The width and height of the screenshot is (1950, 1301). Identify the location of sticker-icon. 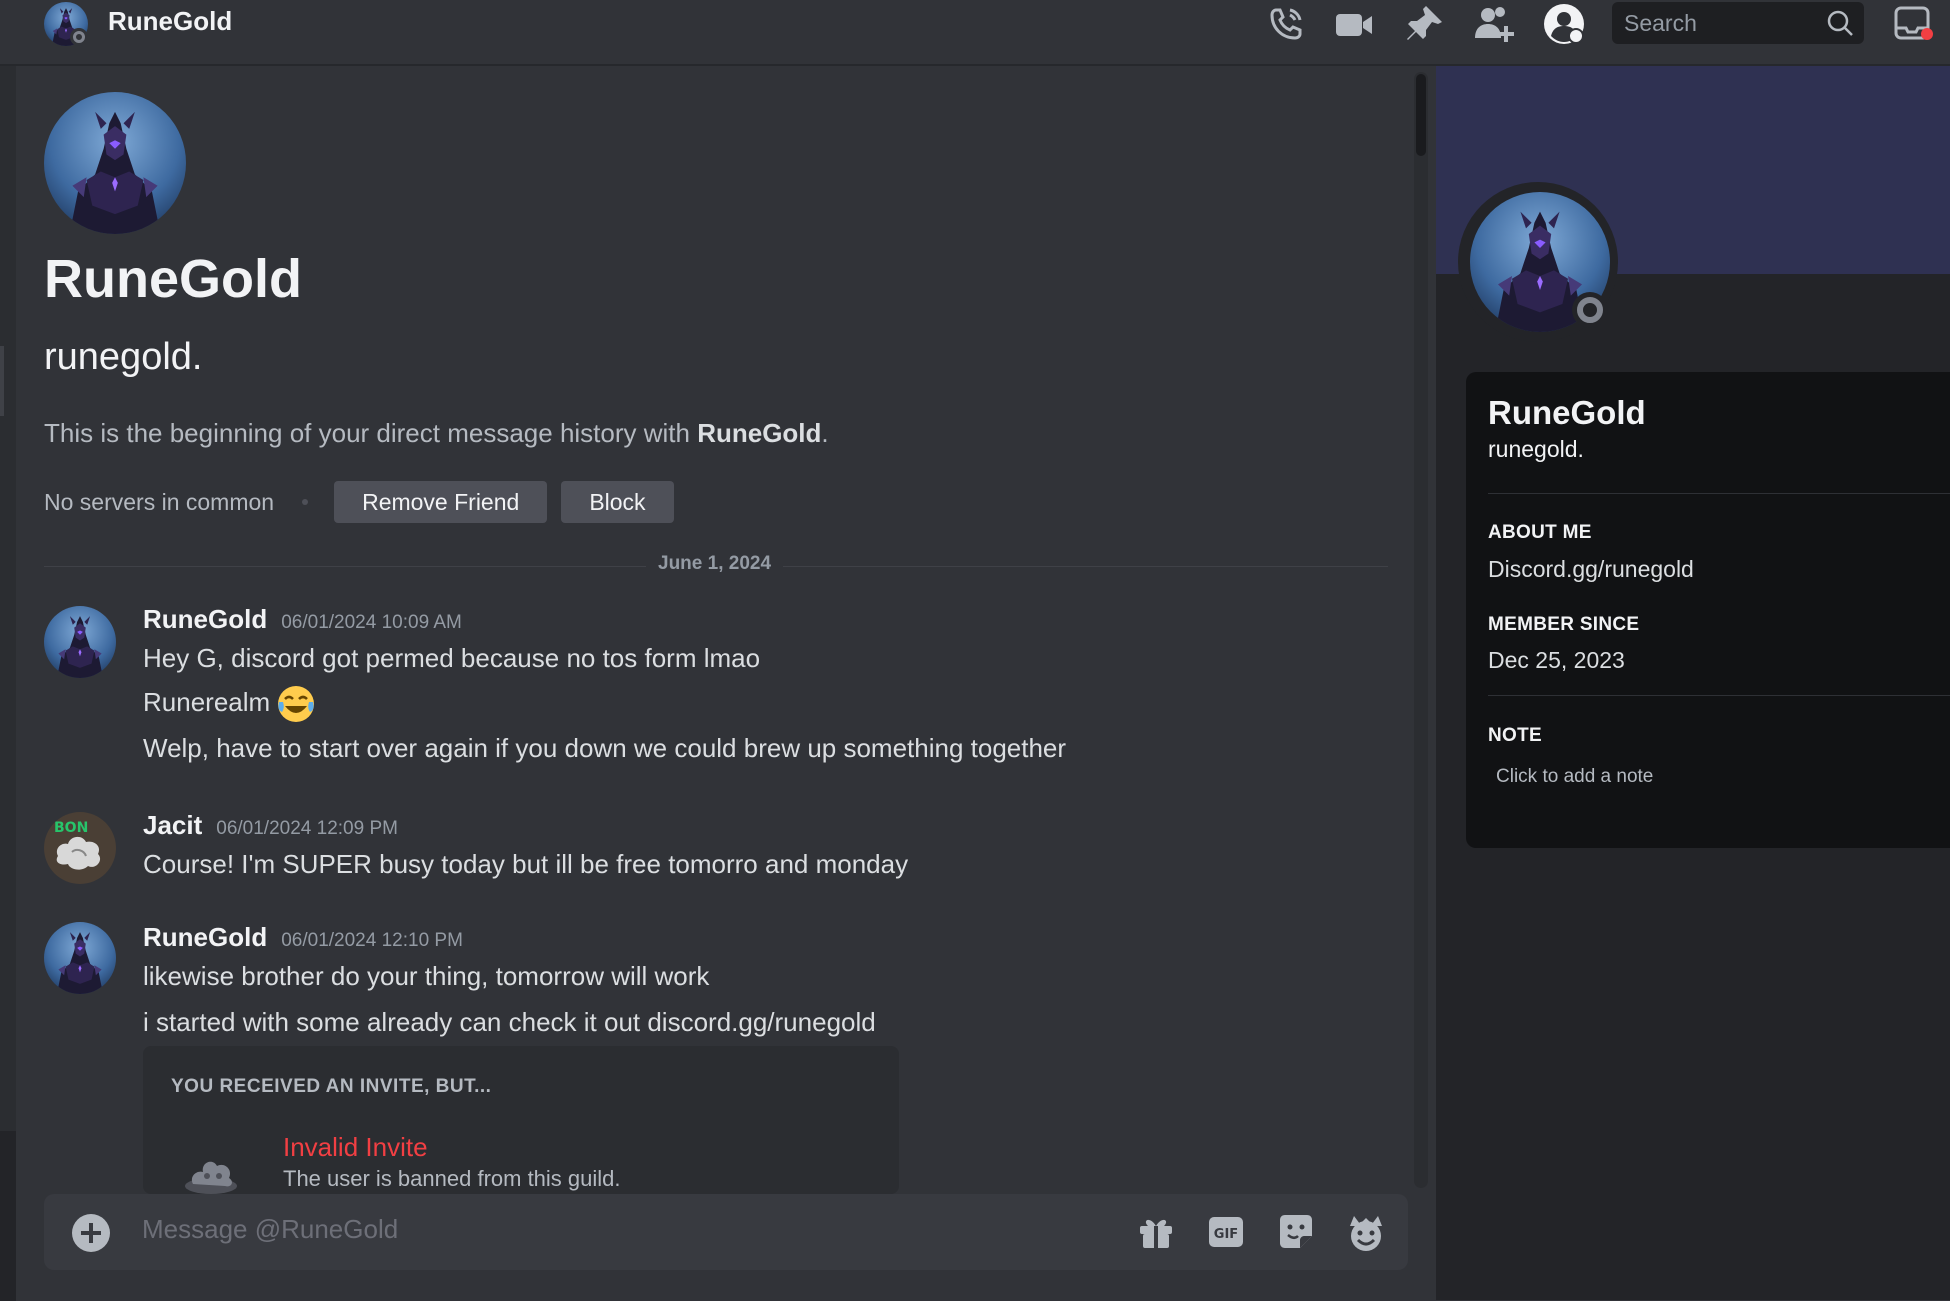
(1296, 1232).